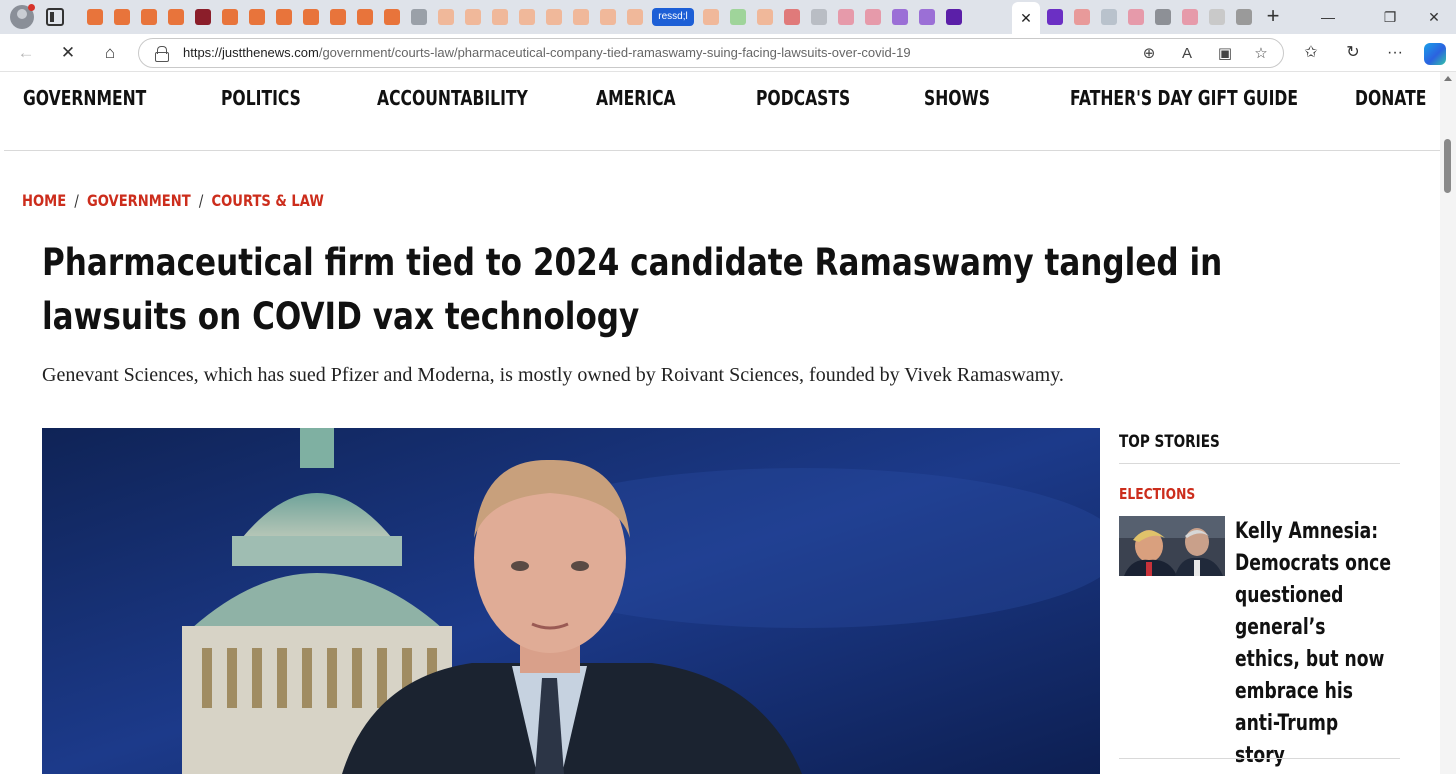 The image size is (1456, 774). I want to click on home-icon: ⌂, so click(110, 53).